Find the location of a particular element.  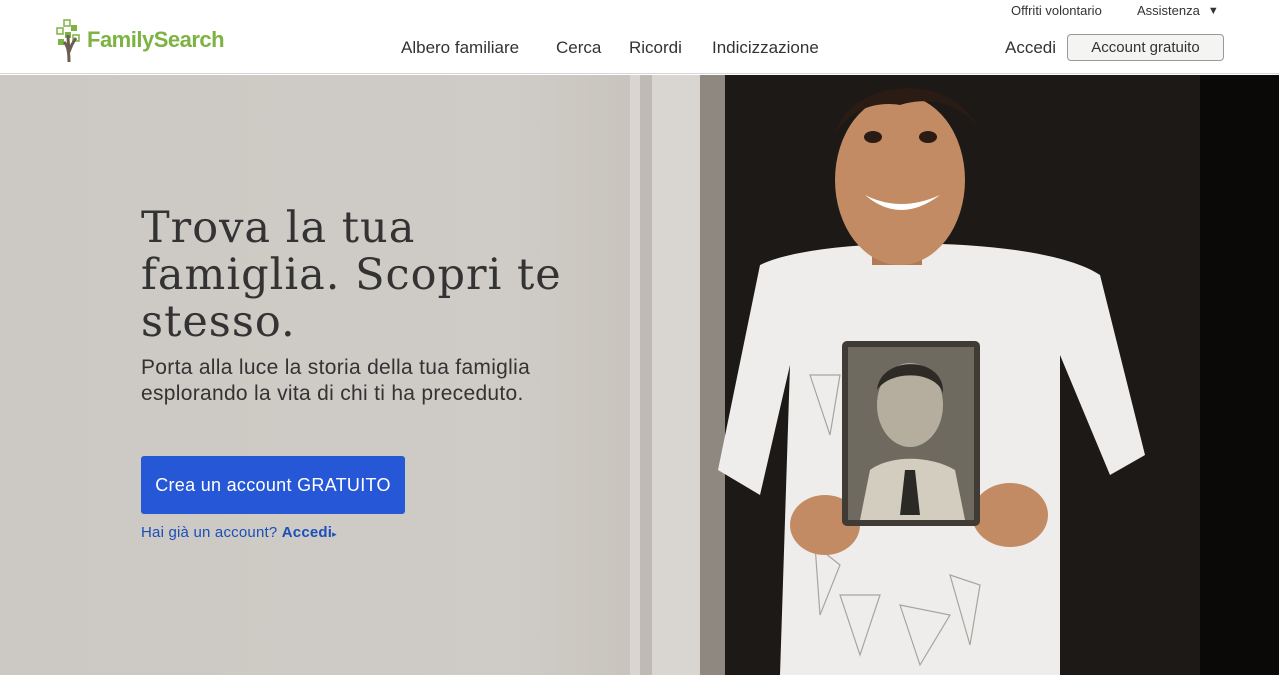

familysearch-logo: FamilySearch is located at coordinates (140, 40).